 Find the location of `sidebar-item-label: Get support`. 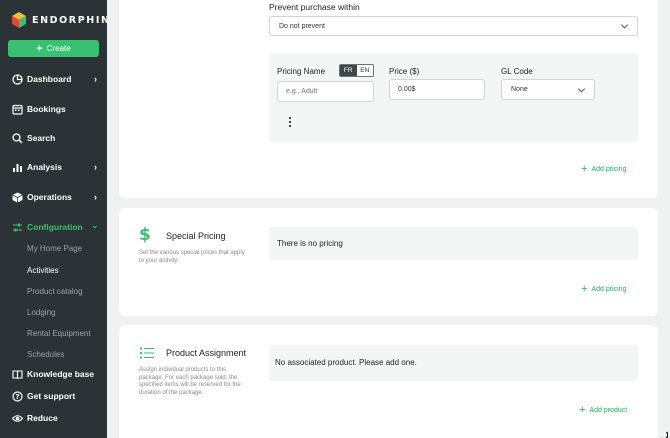

sidebar-item-label: Get support is located at coordinates (51, 396).